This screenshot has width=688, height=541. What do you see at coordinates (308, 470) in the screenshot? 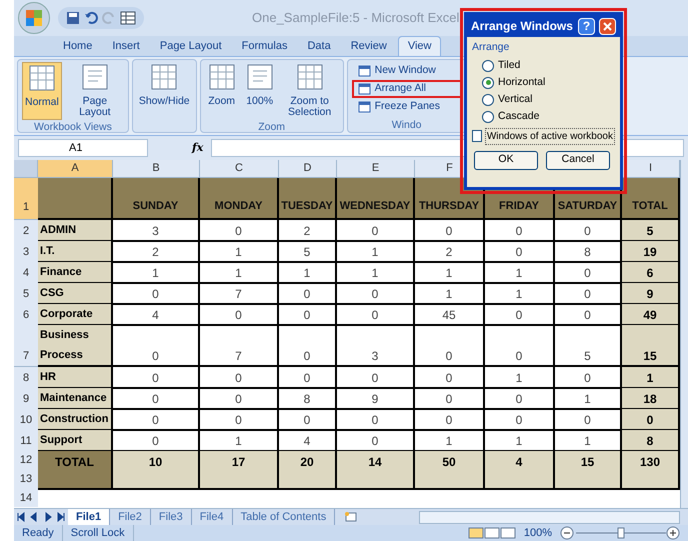
I see `total-cell: 20` at bounding box center [308, 470].